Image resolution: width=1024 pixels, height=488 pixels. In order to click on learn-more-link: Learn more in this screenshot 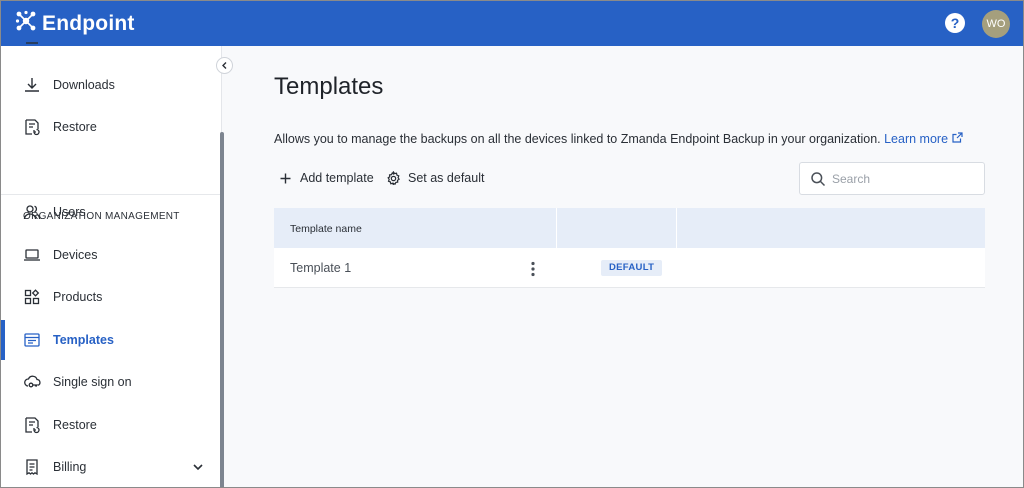, I will do `click(923, 139)`.